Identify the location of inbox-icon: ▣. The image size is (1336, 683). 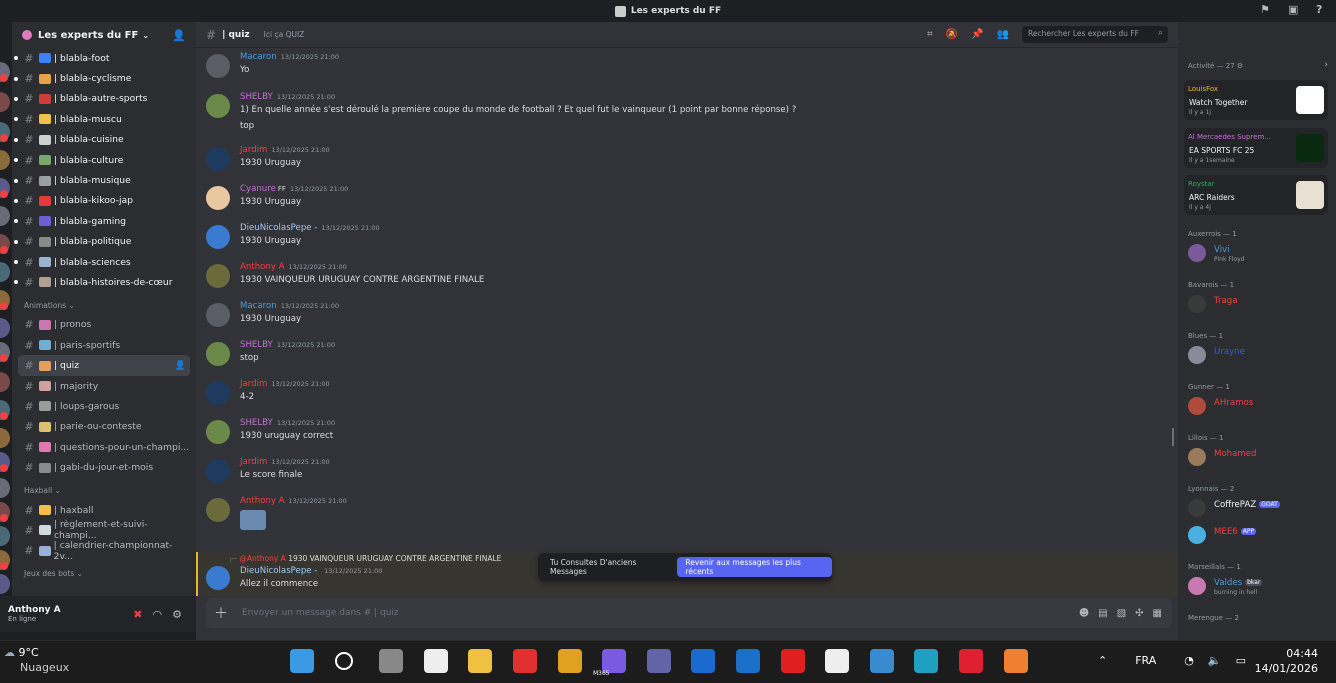
(1294, 10).